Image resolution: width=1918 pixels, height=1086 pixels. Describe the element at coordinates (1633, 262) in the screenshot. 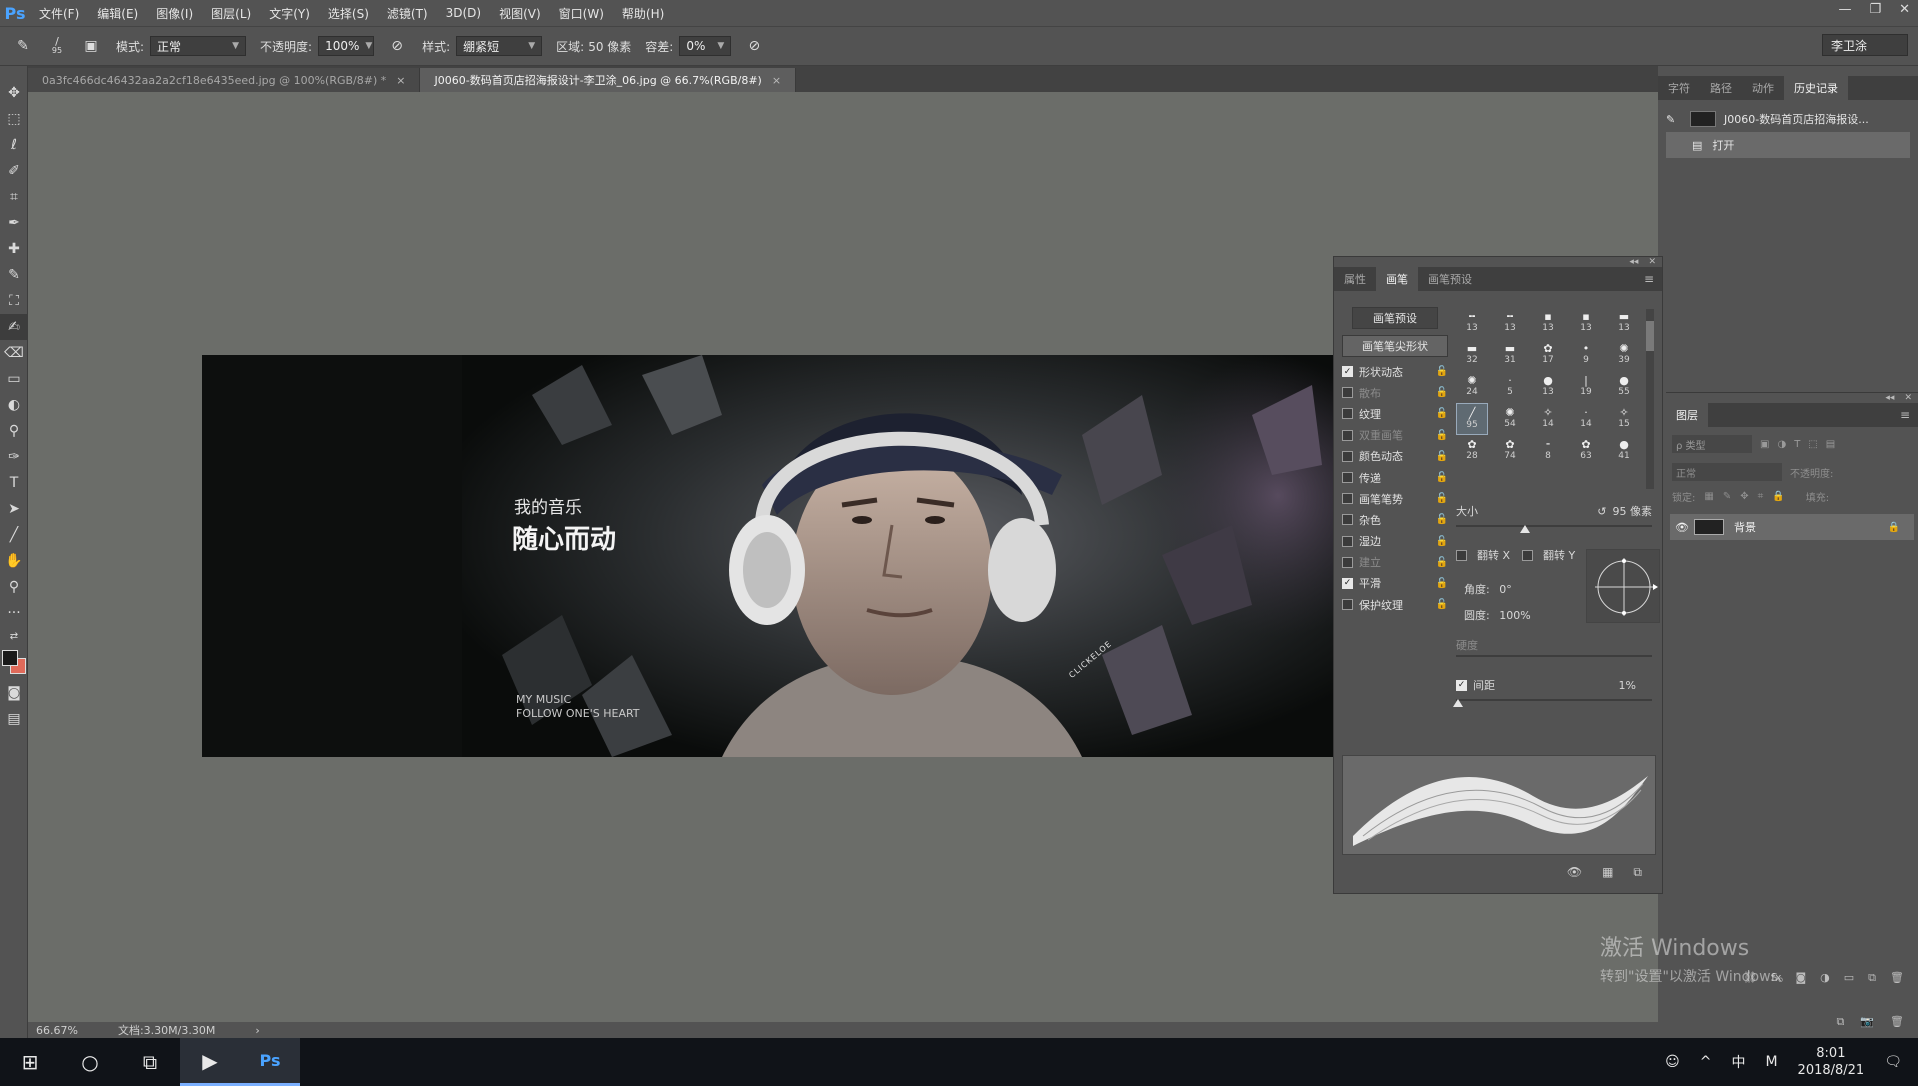

I see `collapse-panel-icon: ◂◂` at that location.